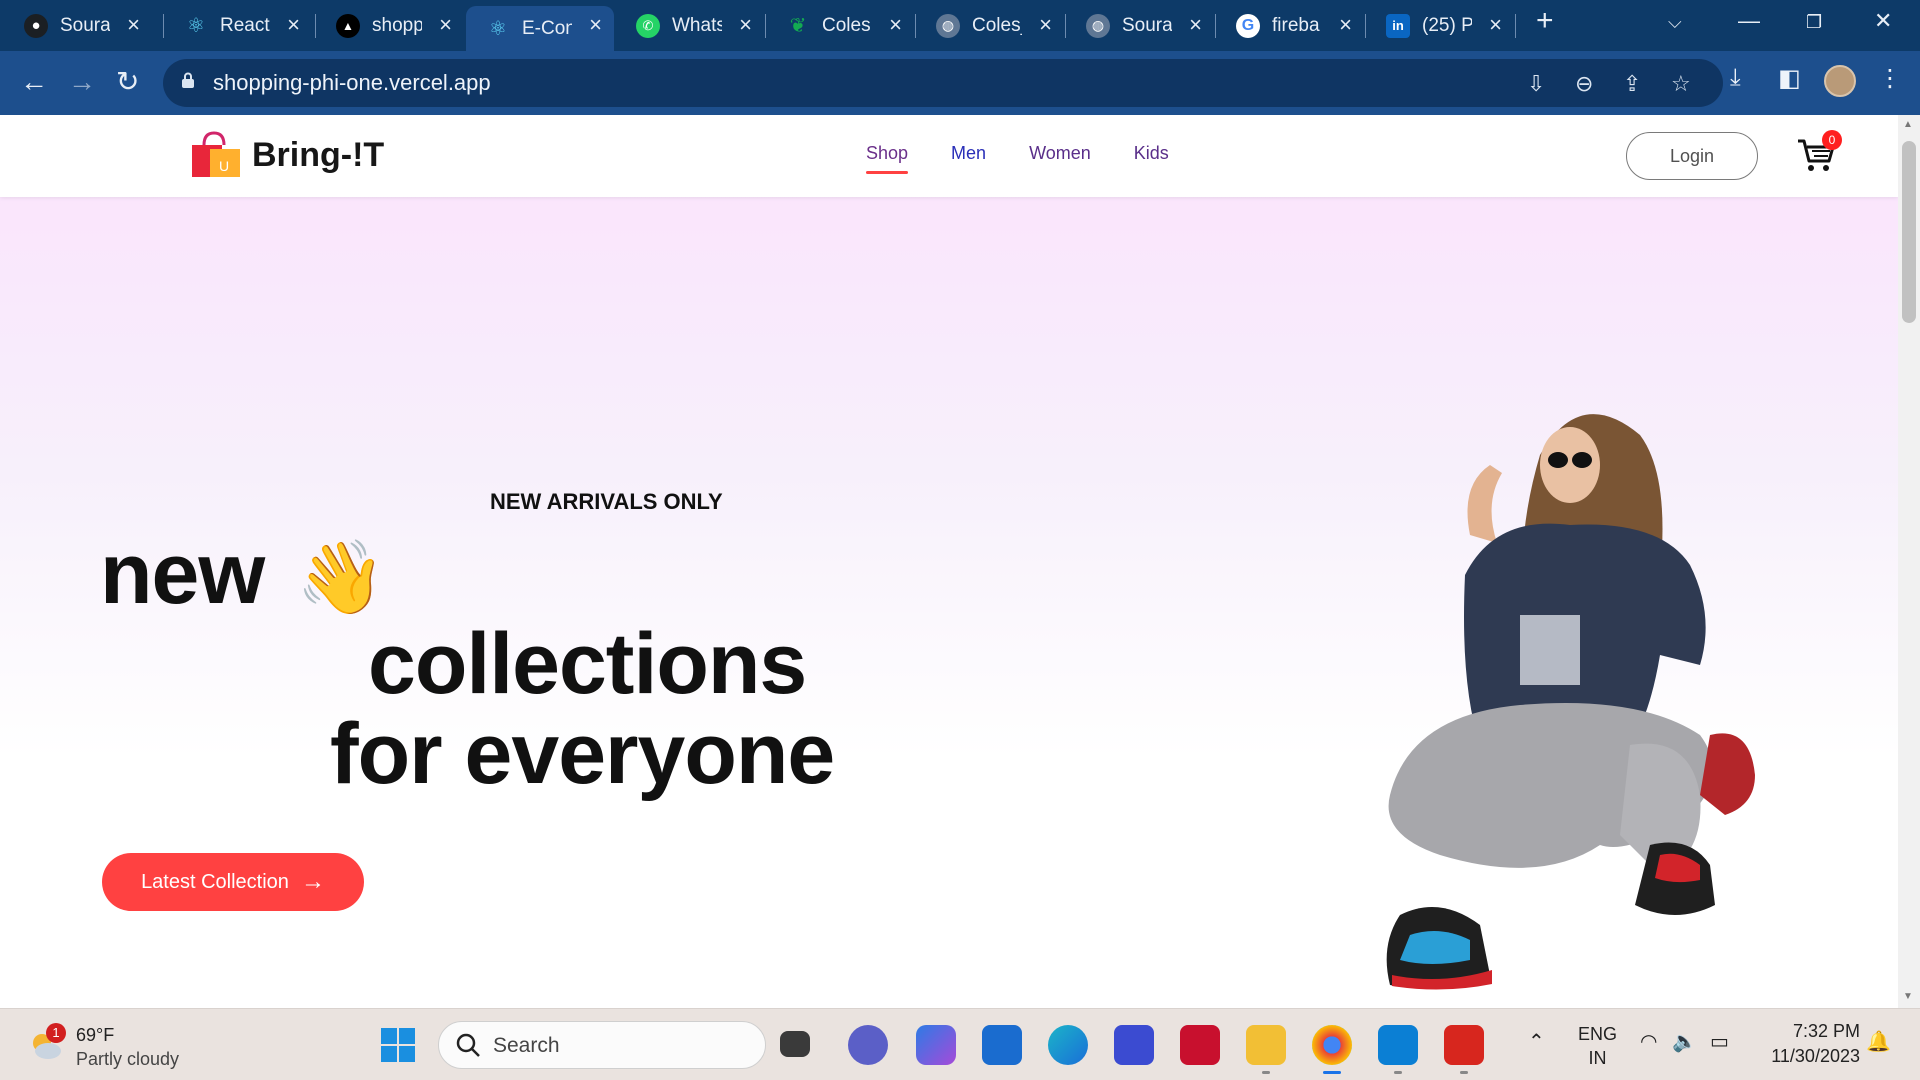  I want to click on latest-collection-button: Latest Collection →, so click(233, 882).